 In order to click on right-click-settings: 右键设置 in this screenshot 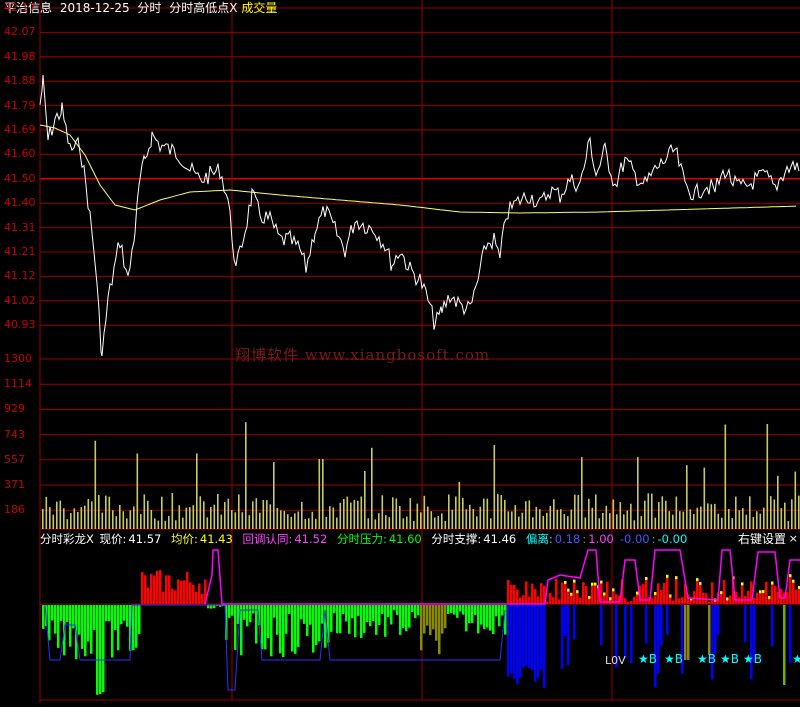, I will do `click(762, 539)`.